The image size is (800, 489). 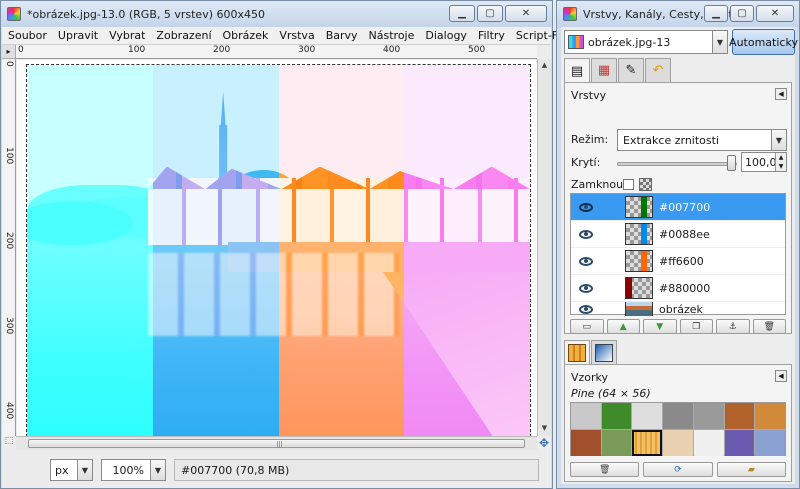 I want to click on opacity-spinbox: 100,0 ▲ ▼, so click(x=764, y=162).